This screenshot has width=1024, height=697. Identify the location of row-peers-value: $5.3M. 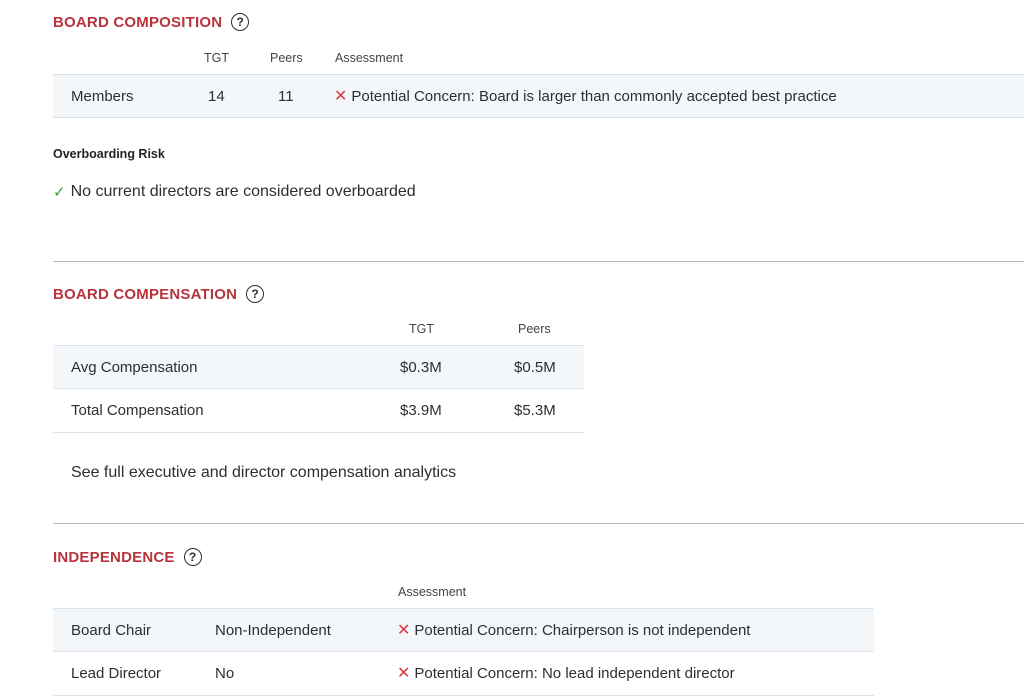
(535, 410).